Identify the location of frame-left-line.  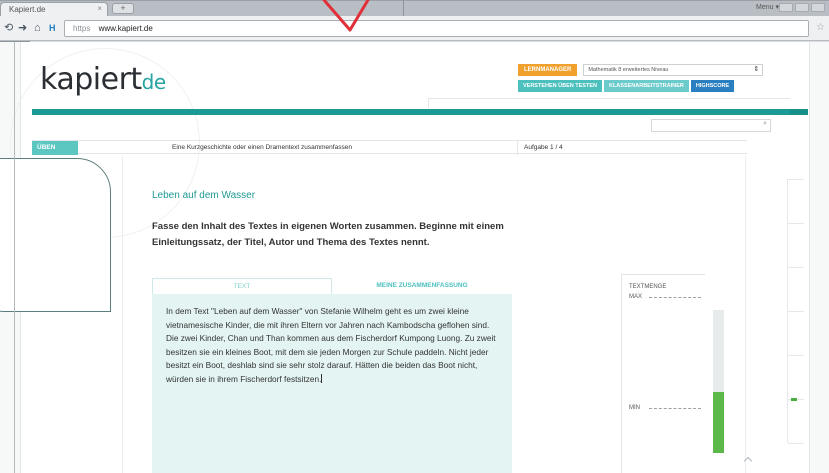
(14, 257).